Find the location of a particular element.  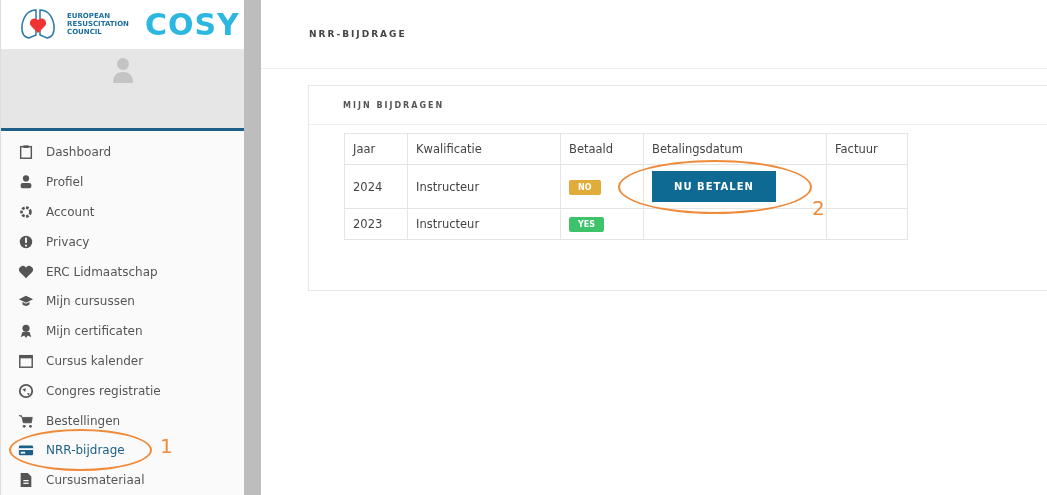

sidebar-item: Cursusmateriaal is located at coordinates (76, 480).